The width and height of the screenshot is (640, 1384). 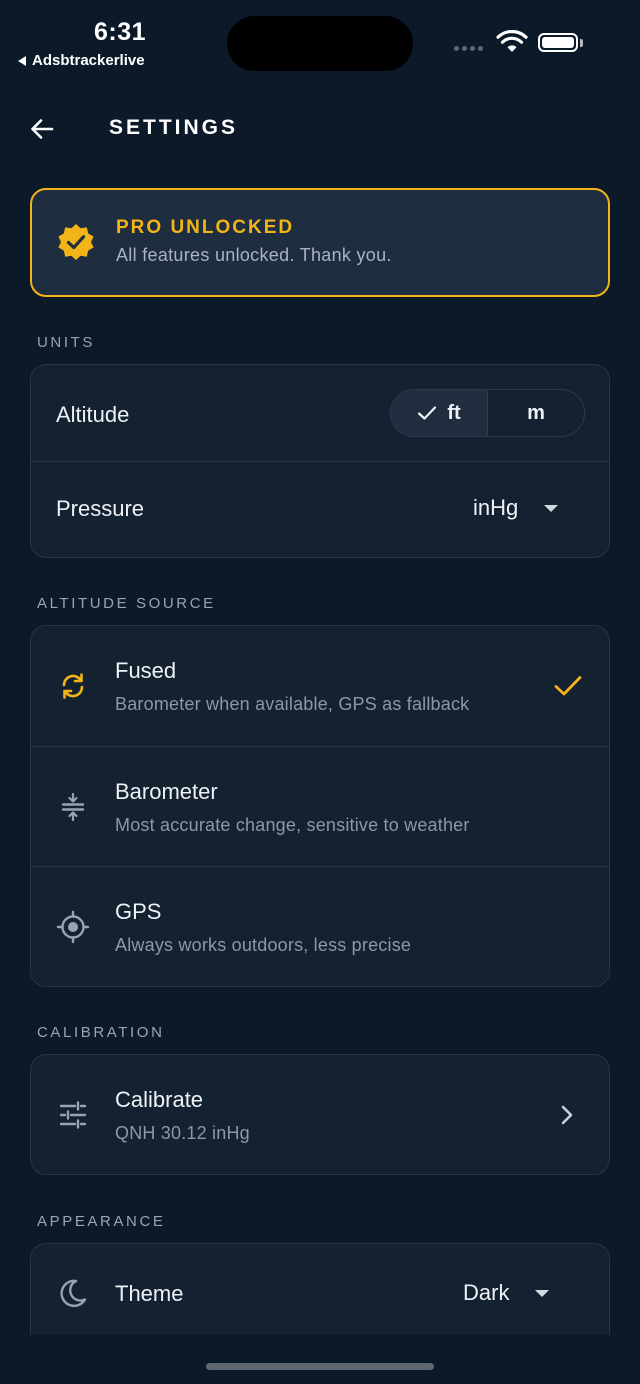 I want to click on sync-icon, so click(x=73, y=686).